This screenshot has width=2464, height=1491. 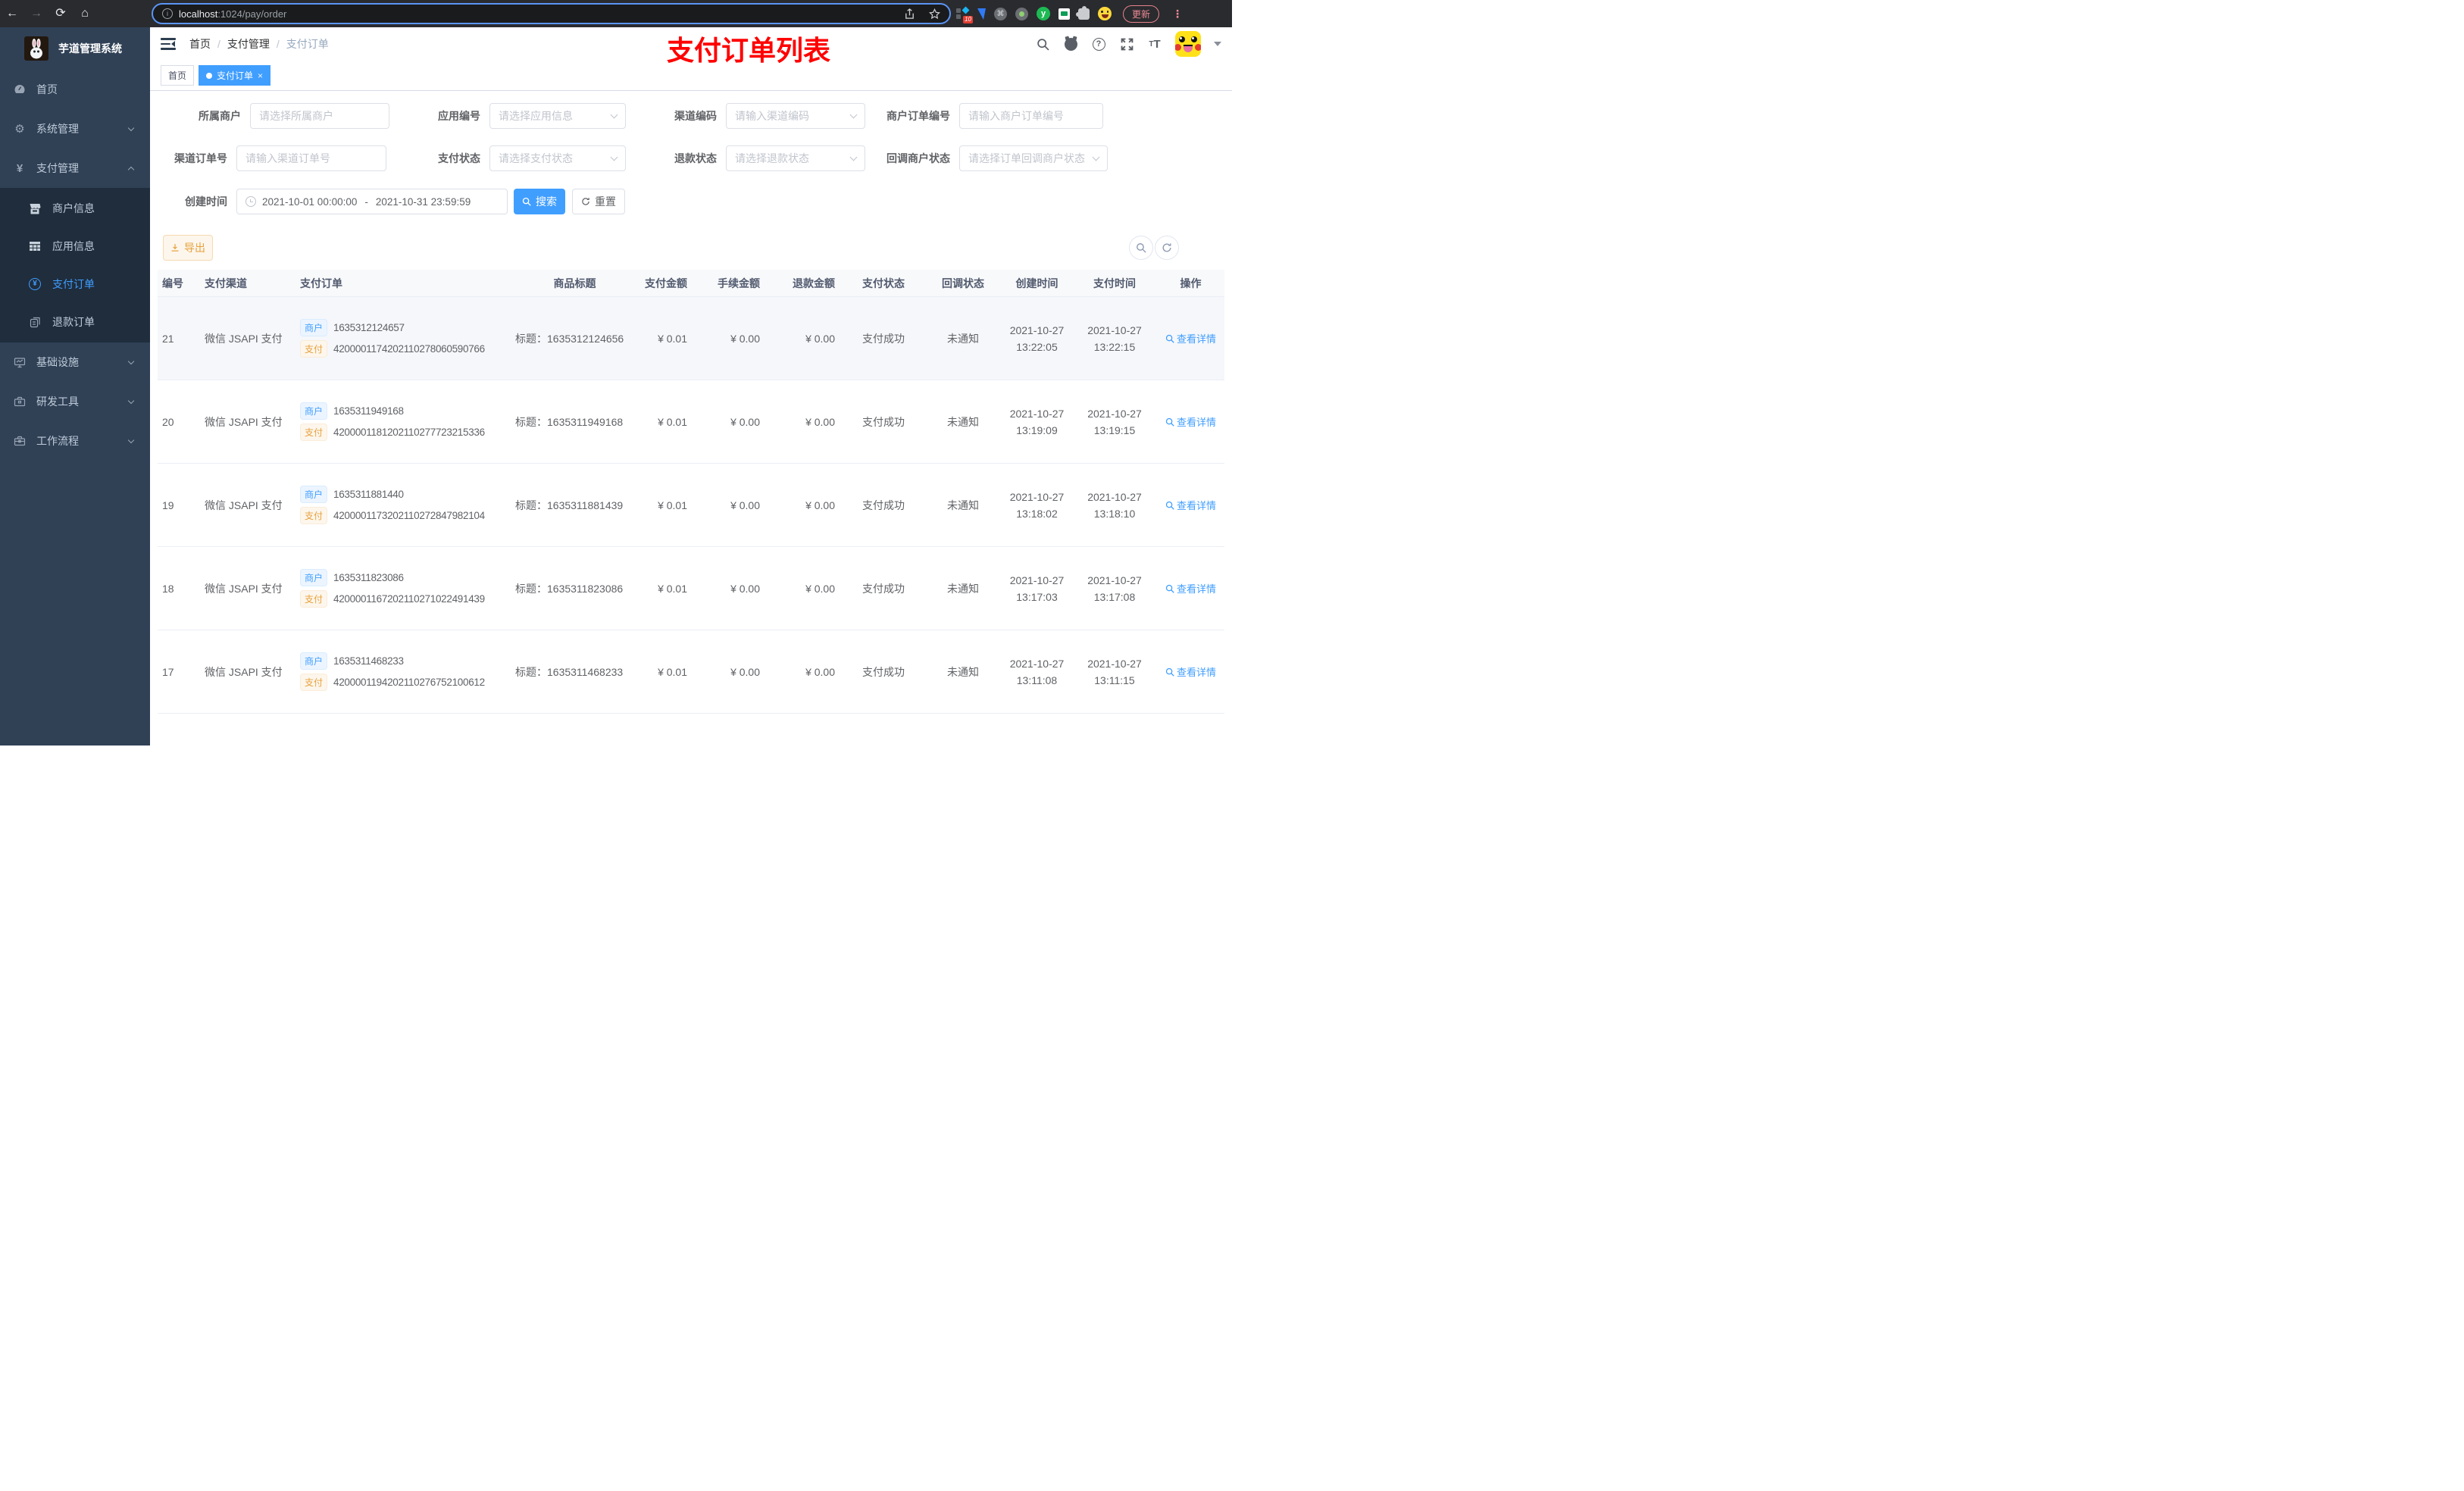 What do you see at coordinates (1098, 44) in the screenshot?
I see `help-icon: ?` at bounding box center [1098, 44].